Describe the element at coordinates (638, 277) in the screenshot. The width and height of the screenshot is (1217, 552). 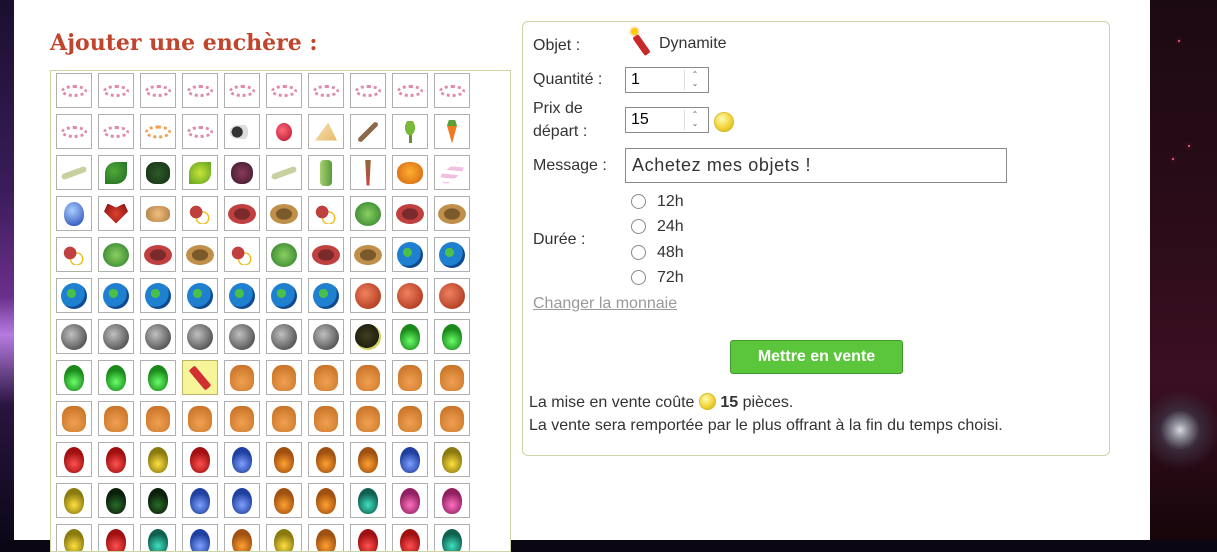
I see `radio-72h` at that location.